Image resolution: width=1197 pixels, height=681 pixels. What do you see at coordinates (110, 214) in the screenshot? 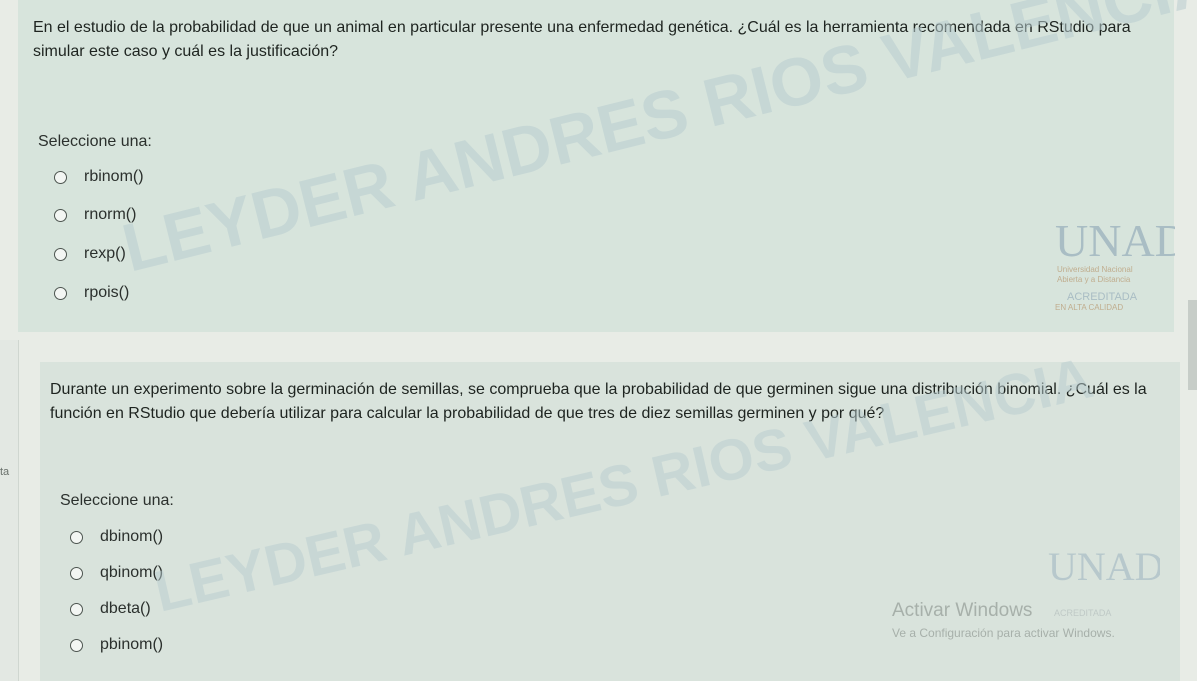
I see `option-label: rnorm()` at bounding box center [110, 214].